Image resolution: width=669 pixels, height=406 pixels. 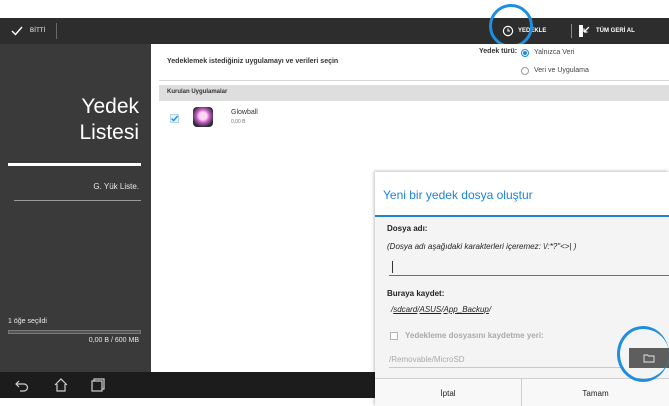 I want to click on backup-label: YEDEKLE, so click(x=532, y=31).